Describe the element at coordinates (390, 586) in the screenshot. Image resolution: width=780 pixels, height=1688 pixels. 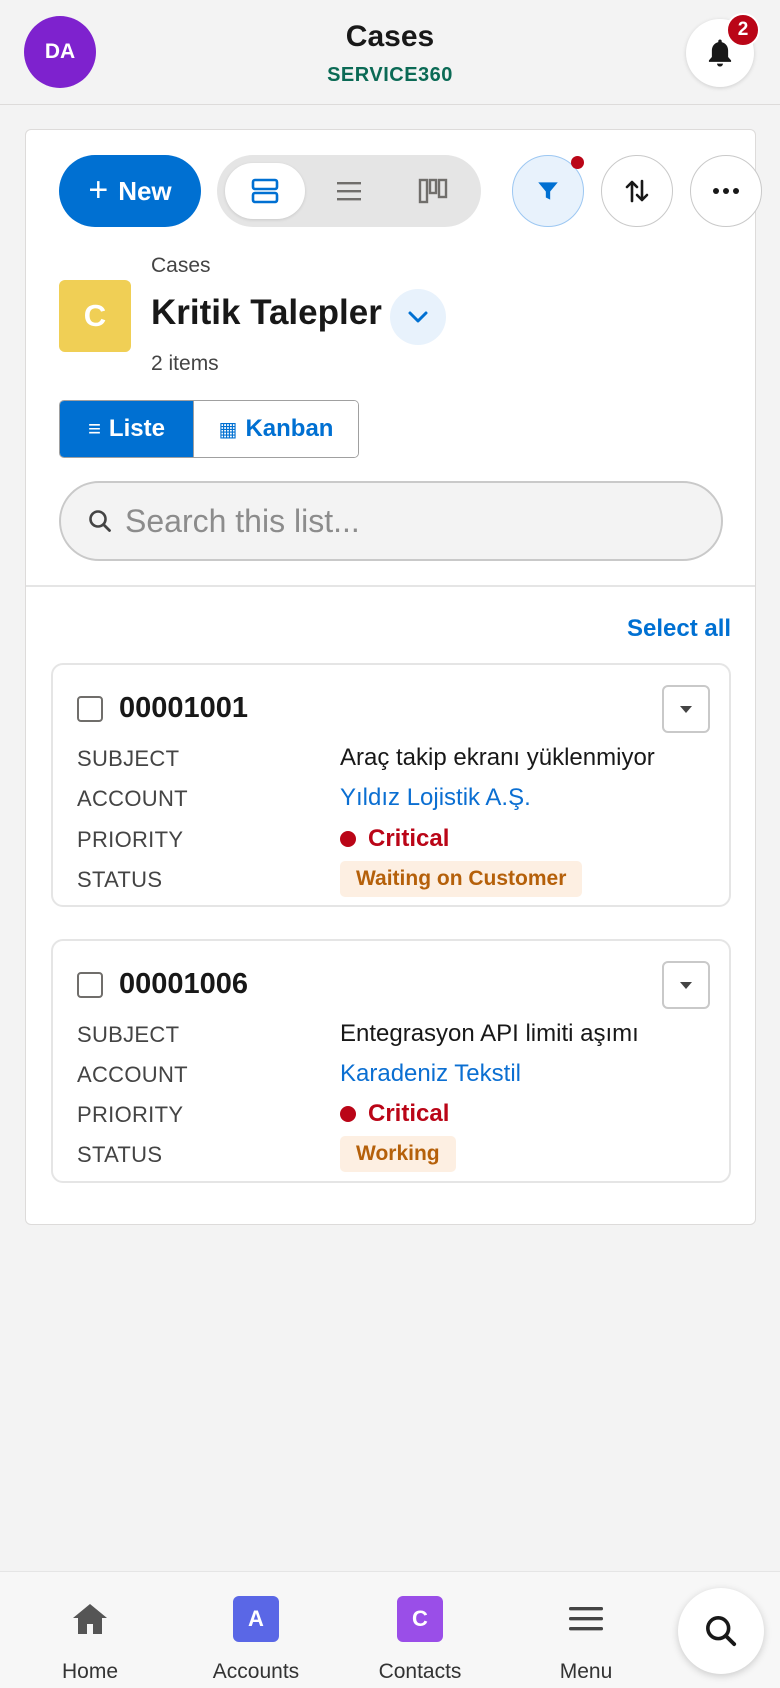
I see `section-divider` at that location.